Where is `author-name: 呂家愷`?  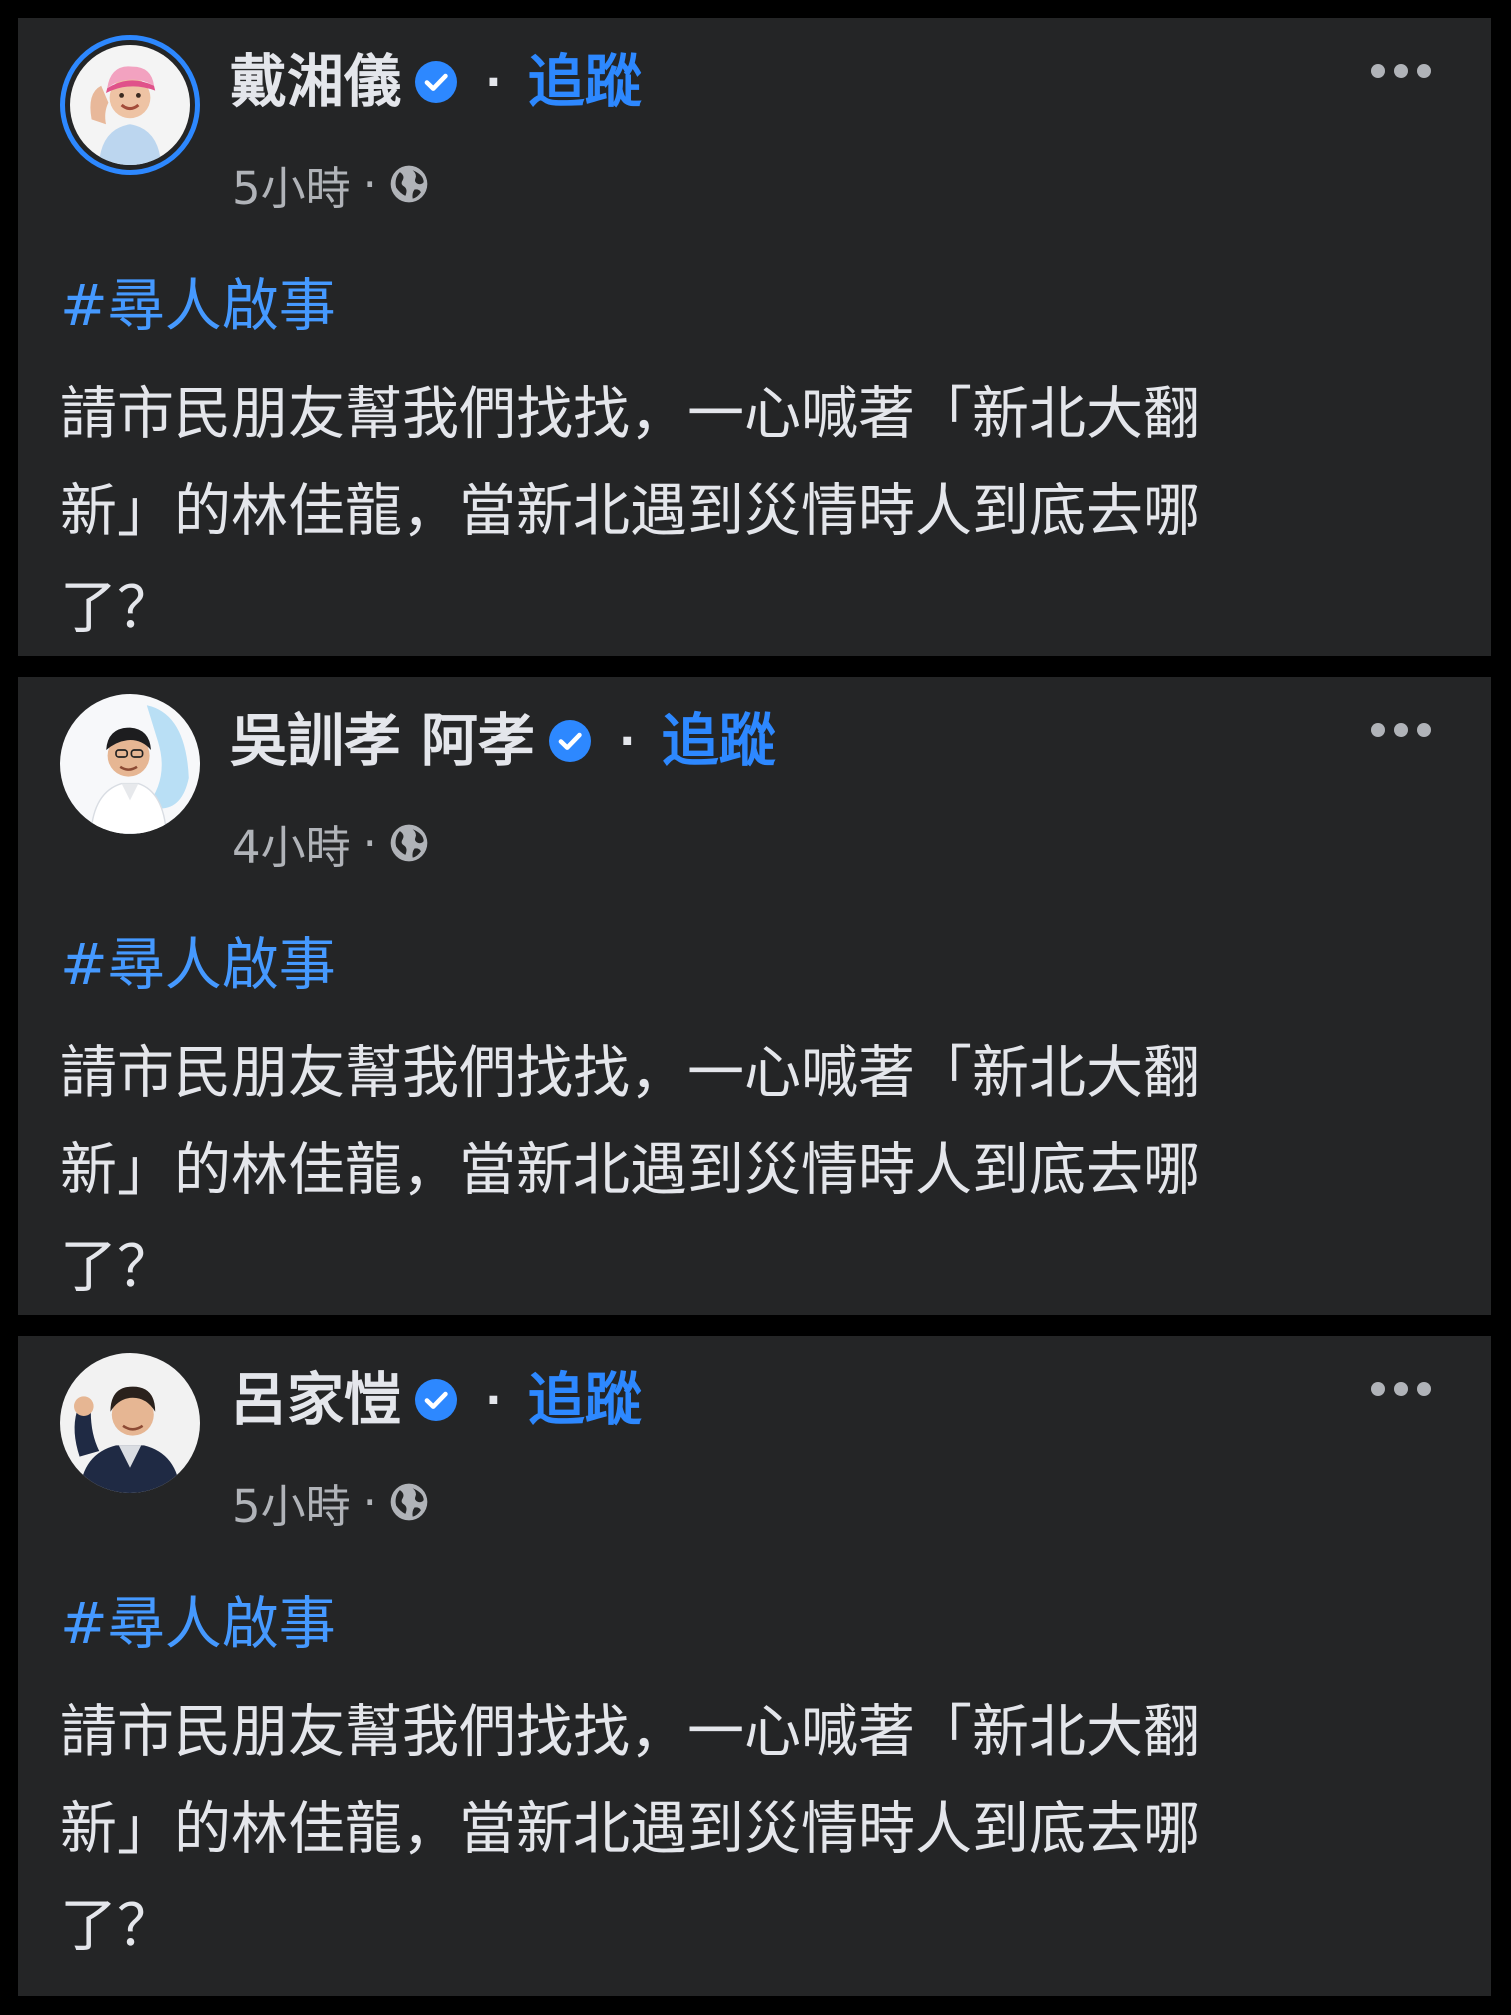
author-name: 呂家愷 is located at coordinates (315, 1400).